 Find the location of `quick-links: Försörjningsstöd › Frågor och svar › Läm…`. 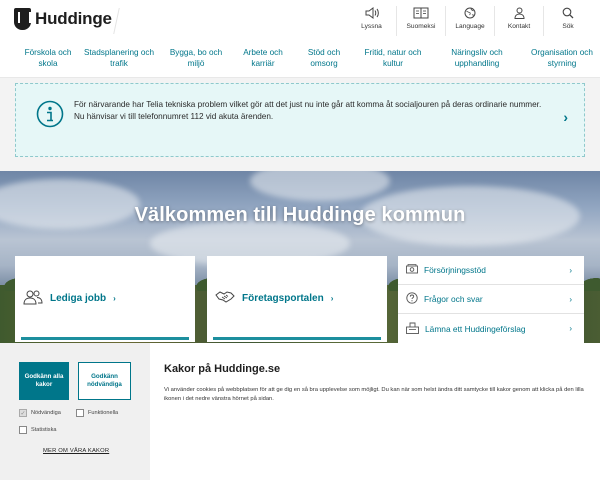

quick-links: Försörjningsstöd › Frågor och svar › Läm… is located at coordinates (491, 299).